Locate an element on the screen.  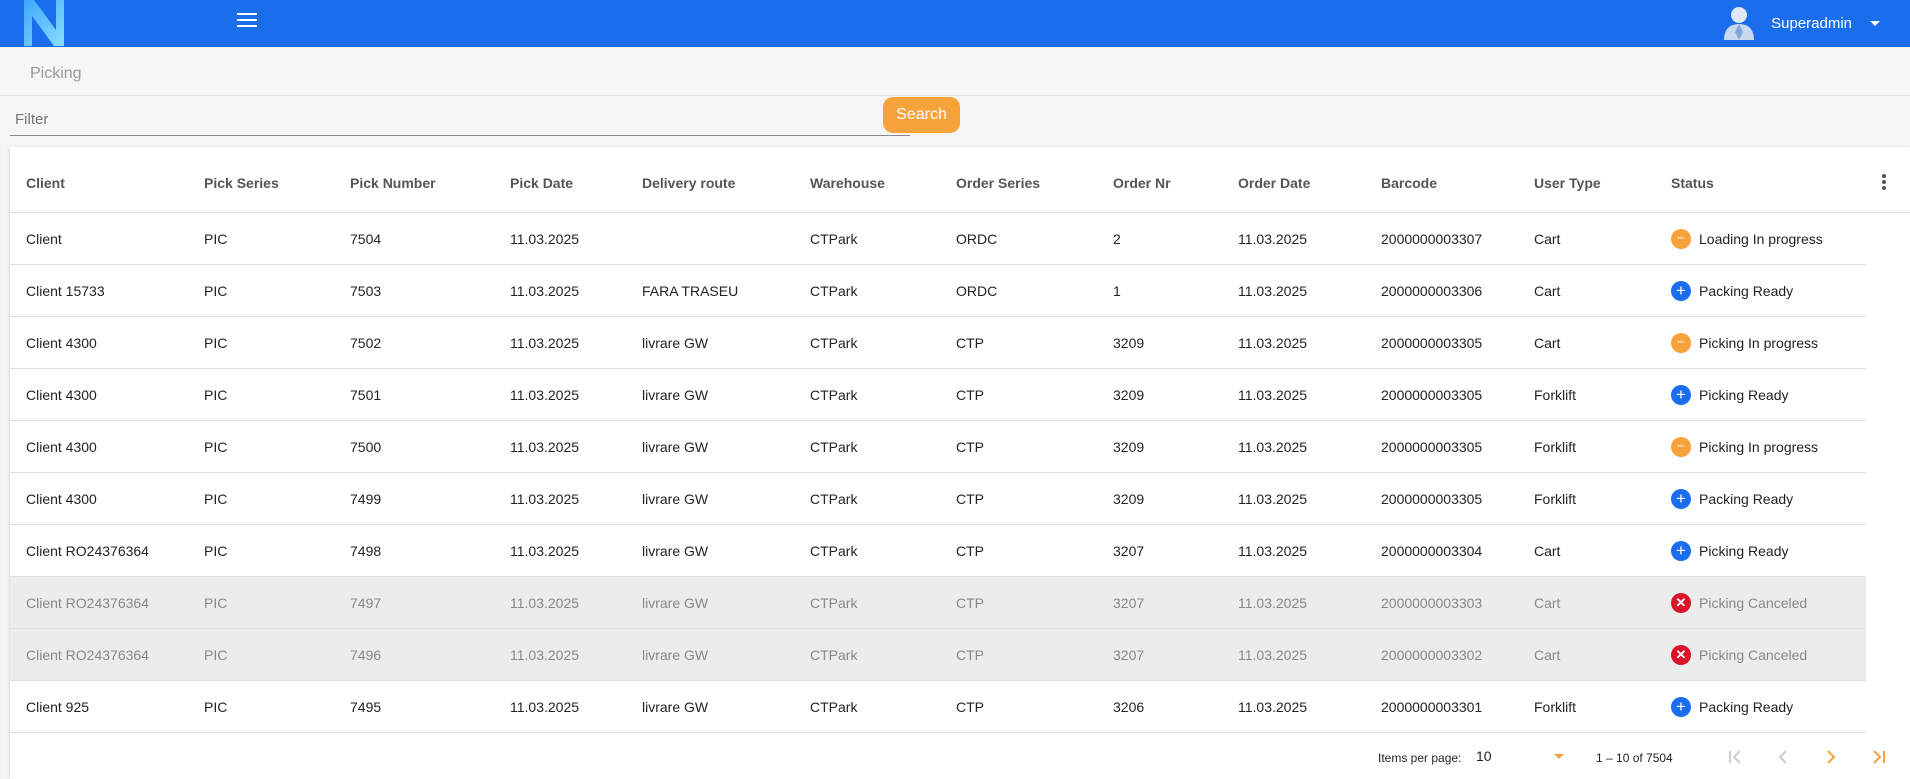
column-header-delivery-route: Delivery route is located at coordinates (688, 183).